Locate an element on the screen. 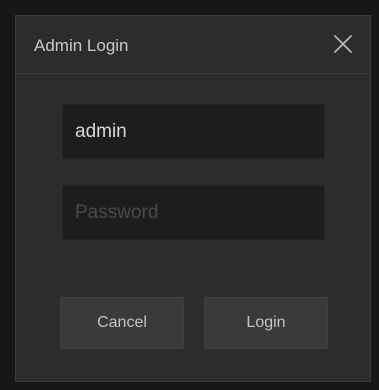  password-input is located at coordinates (193, 212).